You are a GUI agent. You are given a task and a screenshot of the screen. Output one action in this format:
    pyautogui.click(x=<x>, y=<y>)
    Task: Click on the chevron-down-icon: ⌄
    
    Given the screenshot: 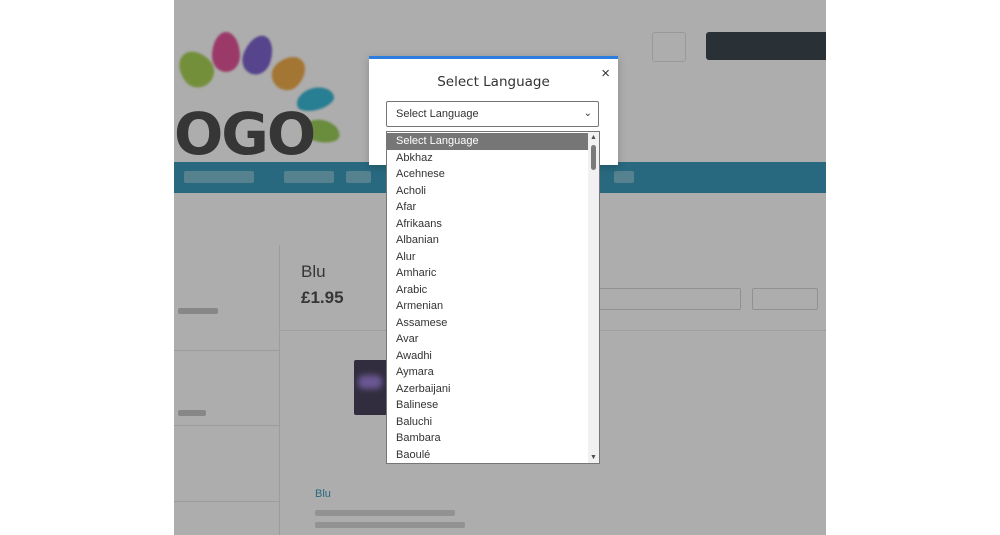 What is the action you would take?
    pyautogui.click(x=587, y=113)
    